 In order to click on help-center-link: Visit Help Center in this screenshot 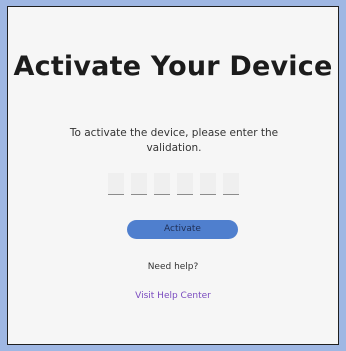, I will do `click(173, 296)`.